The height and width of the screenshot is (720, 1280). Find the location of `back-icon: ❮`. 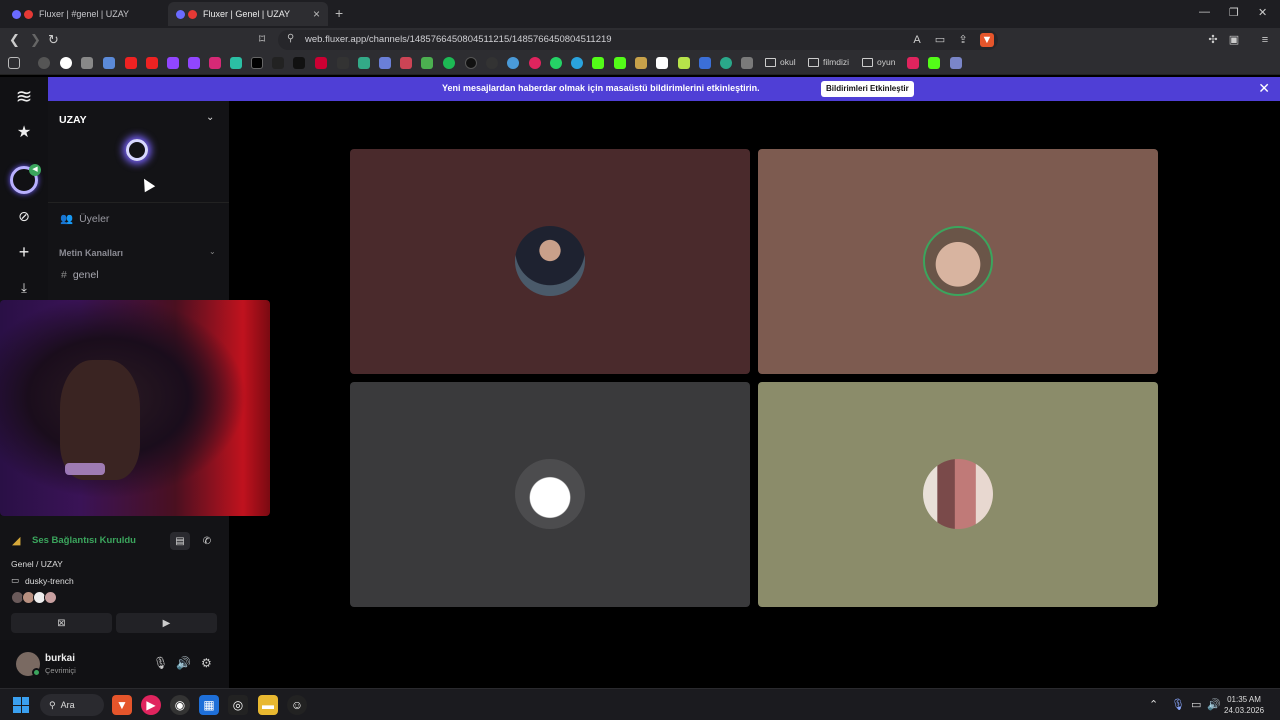

back-icon: ❮ is located at coordinates (14, 40).